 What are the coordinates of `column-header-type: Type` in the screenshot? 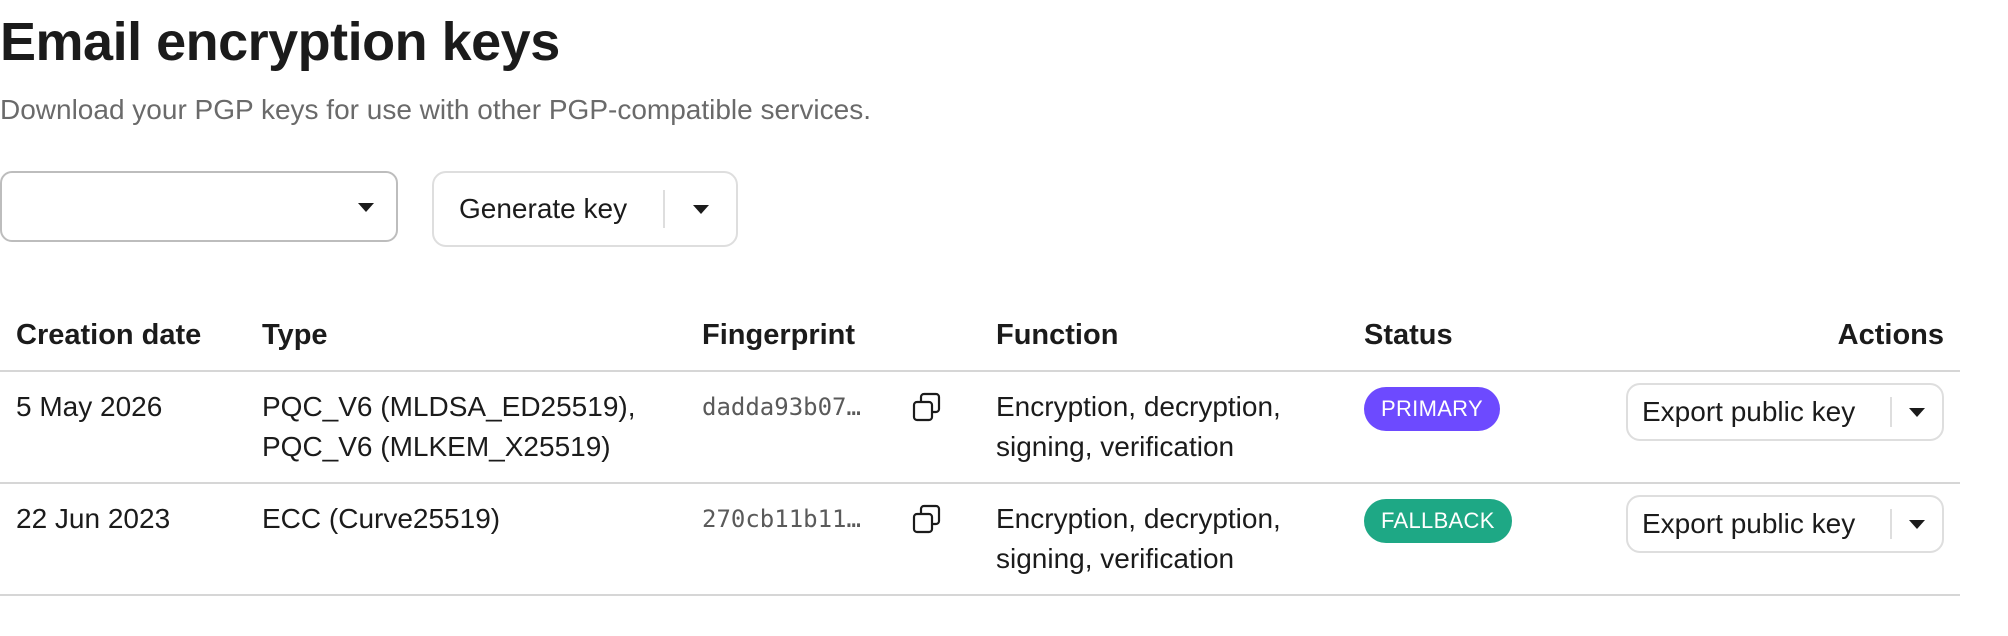 It's located at (466, 336).